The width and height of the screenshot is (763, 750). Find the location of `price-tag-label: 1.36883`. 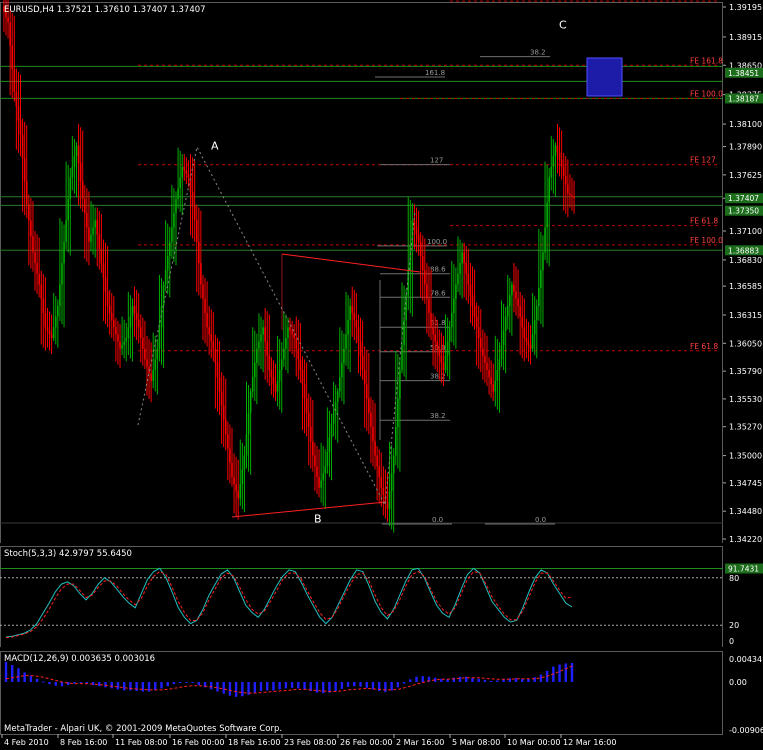

price-tag-label: 1.36883 is located at coordinates (743, 250).